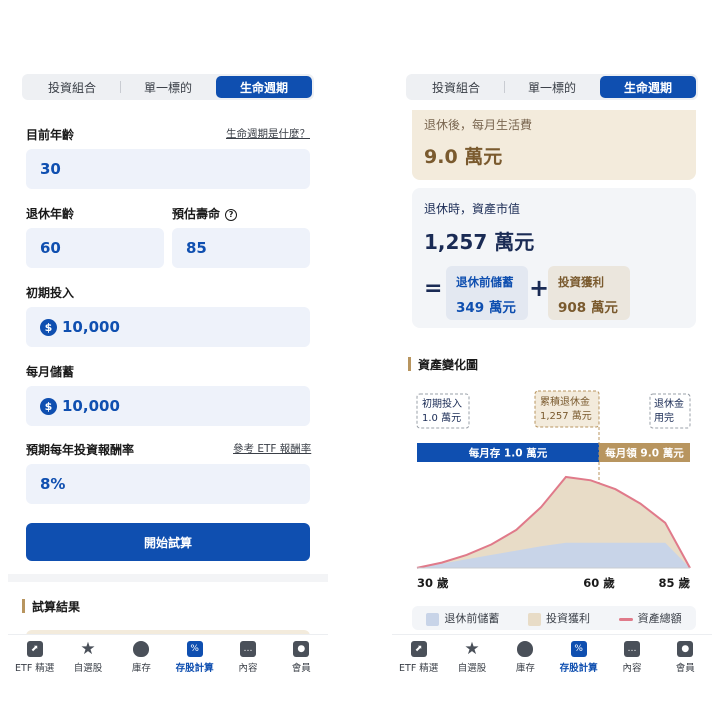 The height and width of the screenshot is (720, 720). What do you see at coordinates (534, 619) in the screenshot?
I see `legend-swatch-gain` at bounding box center [534, 619].